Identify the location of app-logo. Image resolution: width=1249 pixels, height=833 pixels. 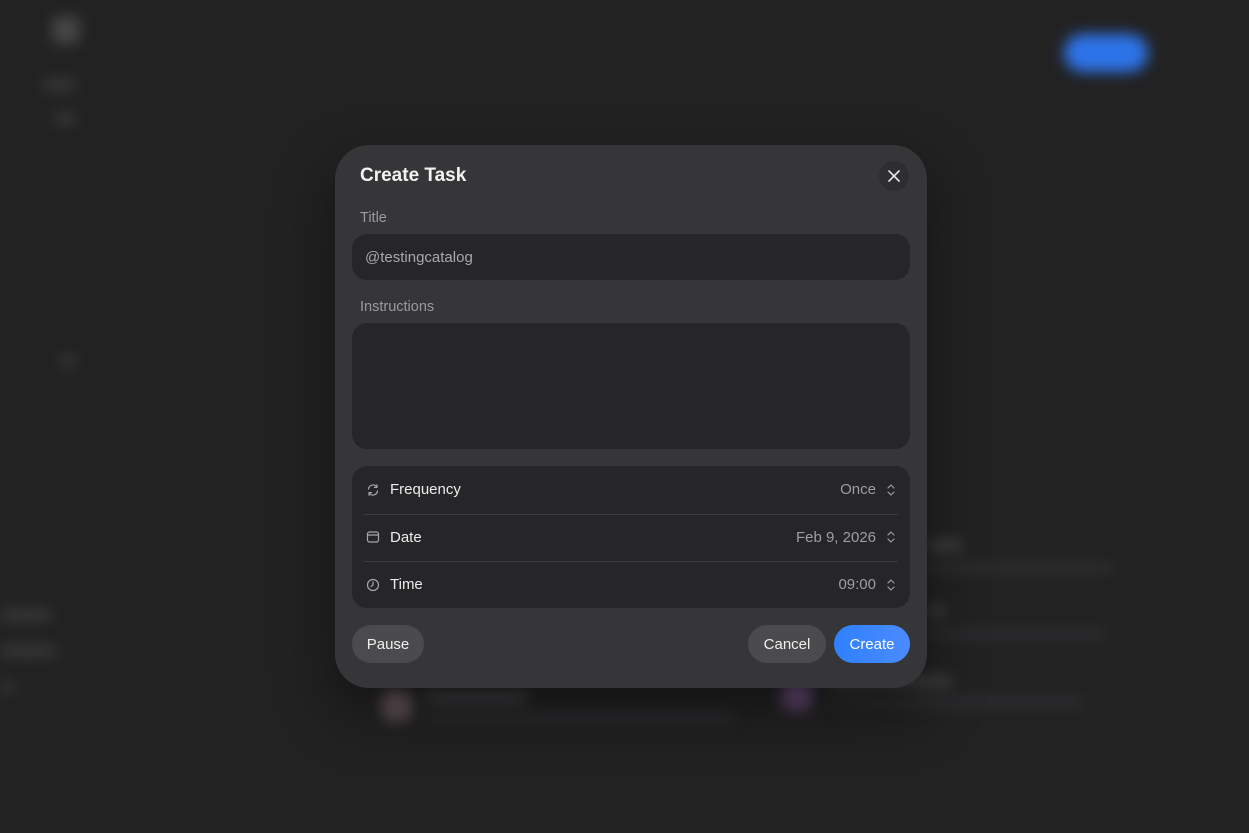
(66, 30).